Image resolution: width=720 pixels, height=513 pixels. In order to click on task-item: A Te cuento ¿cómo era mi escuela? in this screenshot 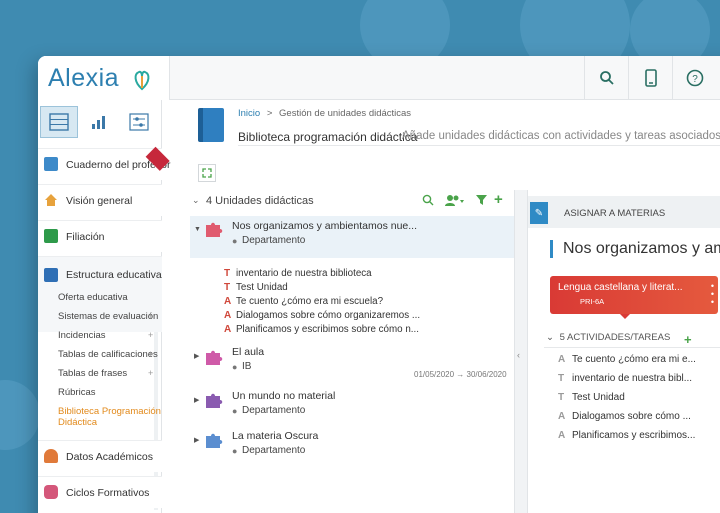, I will do `click(303, 301)`.